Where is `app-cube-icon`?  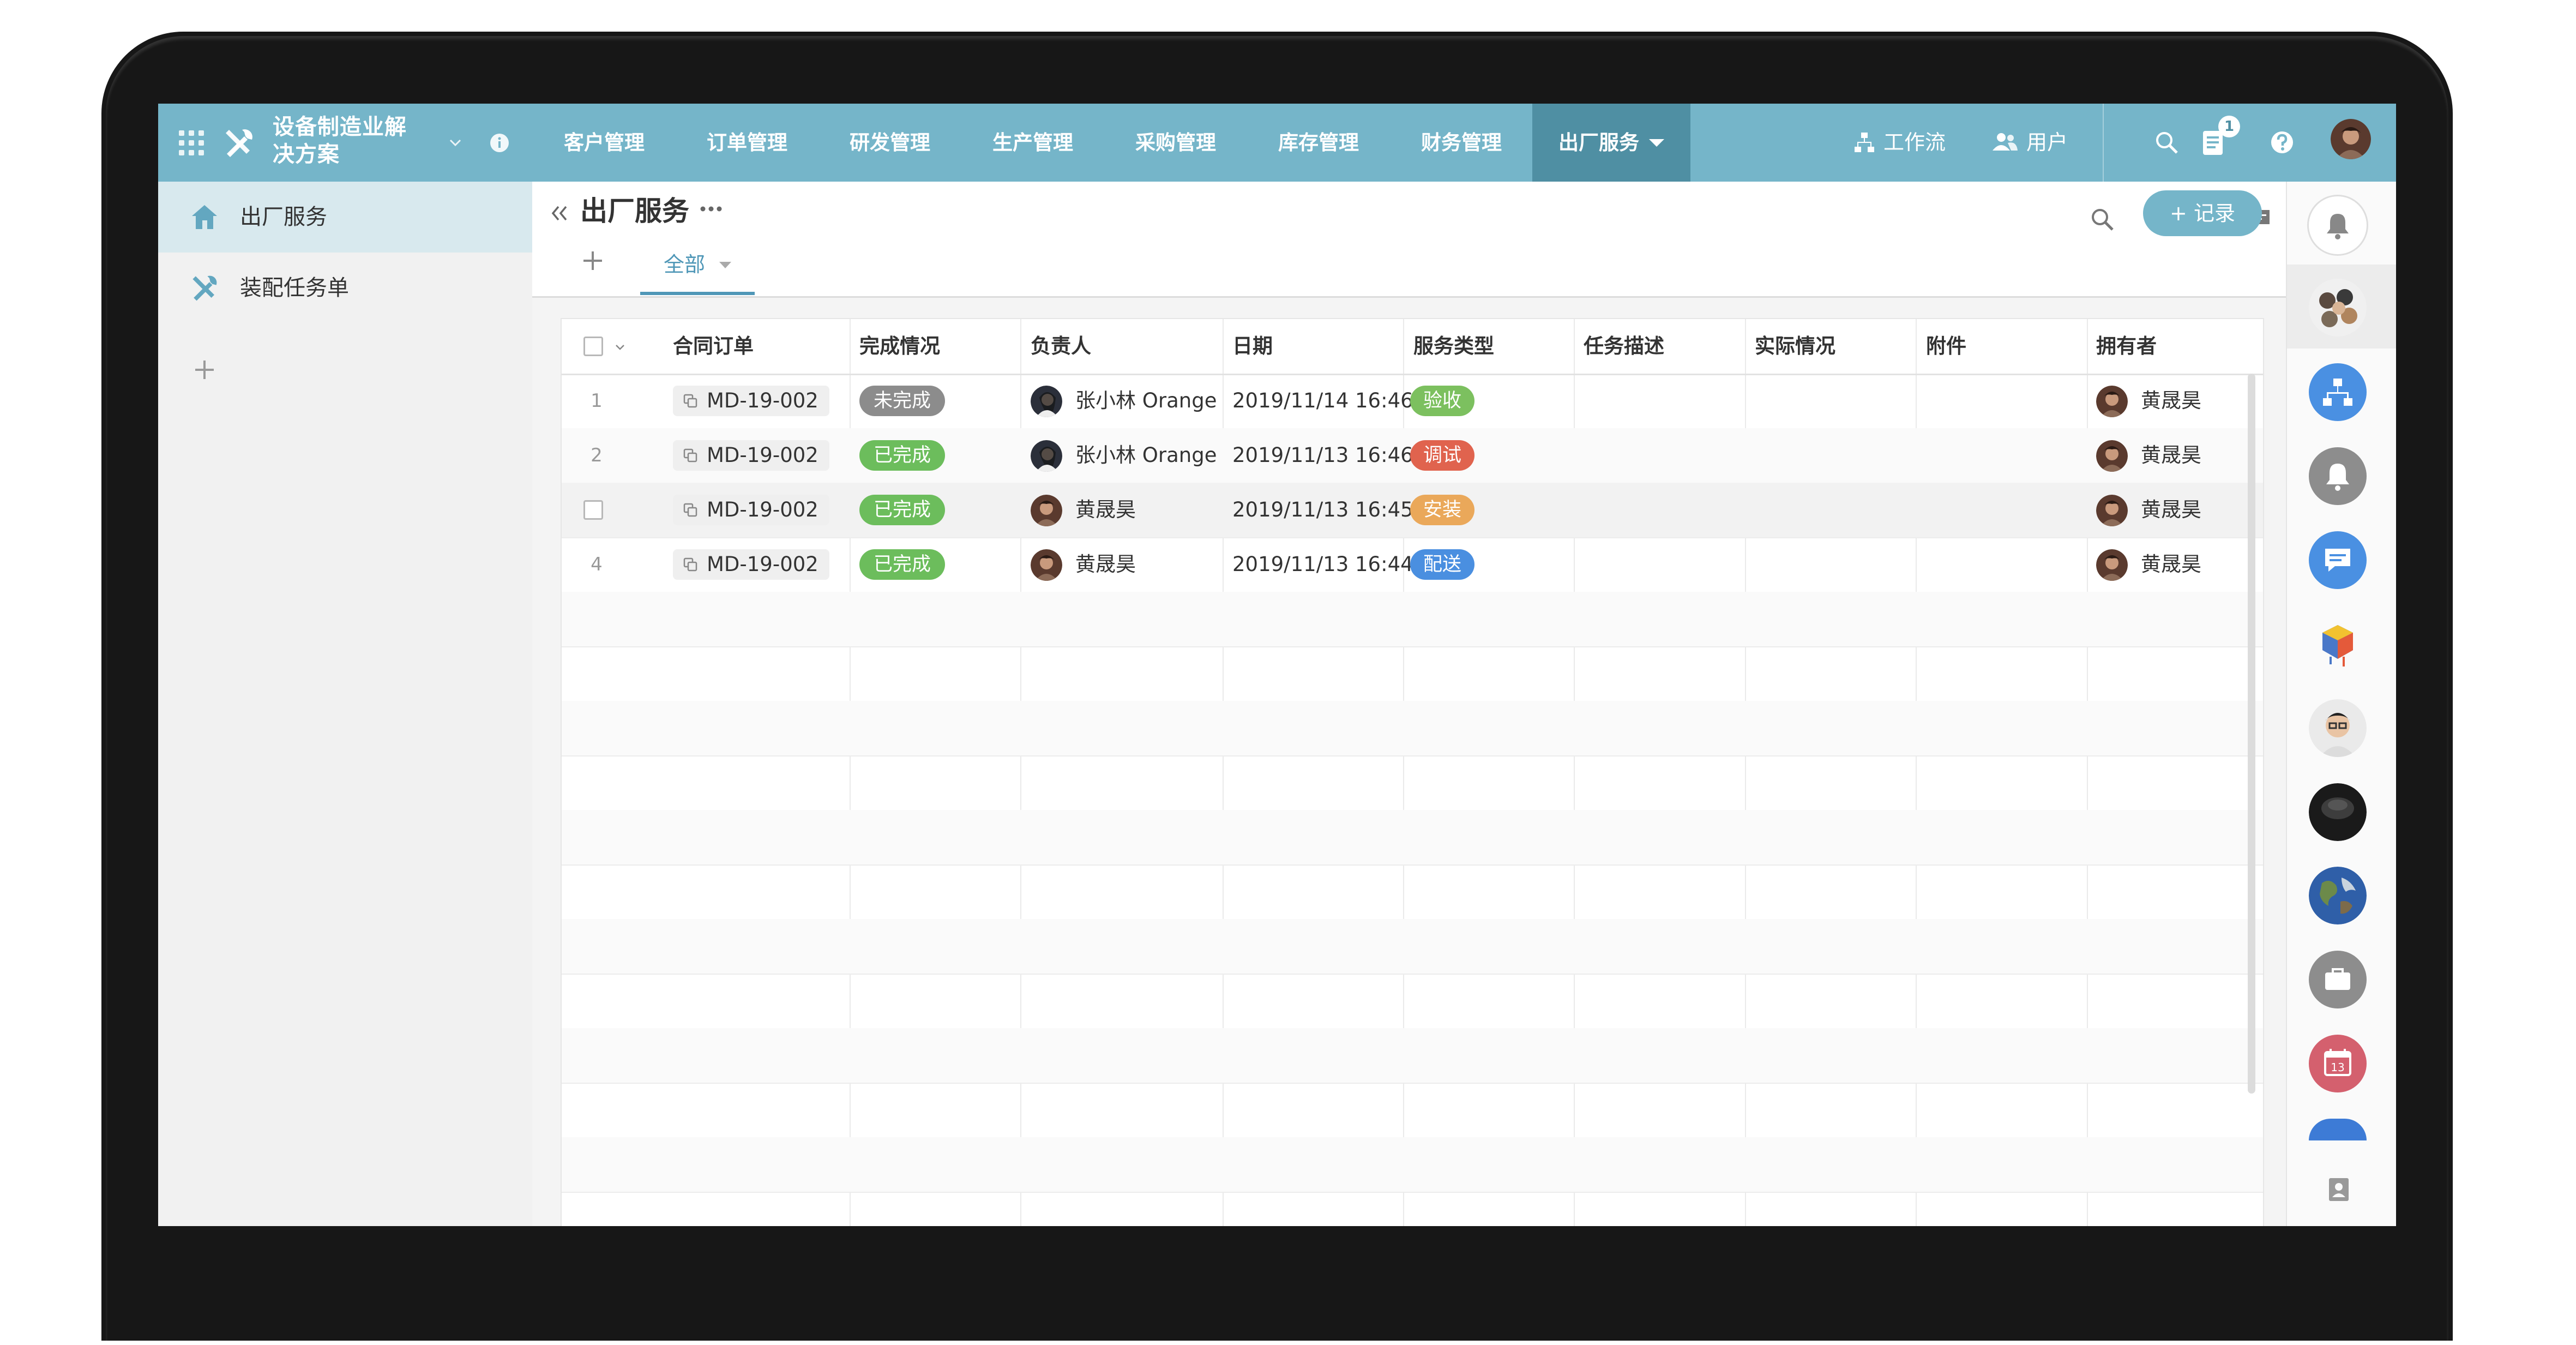
app-cube-icon is located at coordinates (2338, 644).